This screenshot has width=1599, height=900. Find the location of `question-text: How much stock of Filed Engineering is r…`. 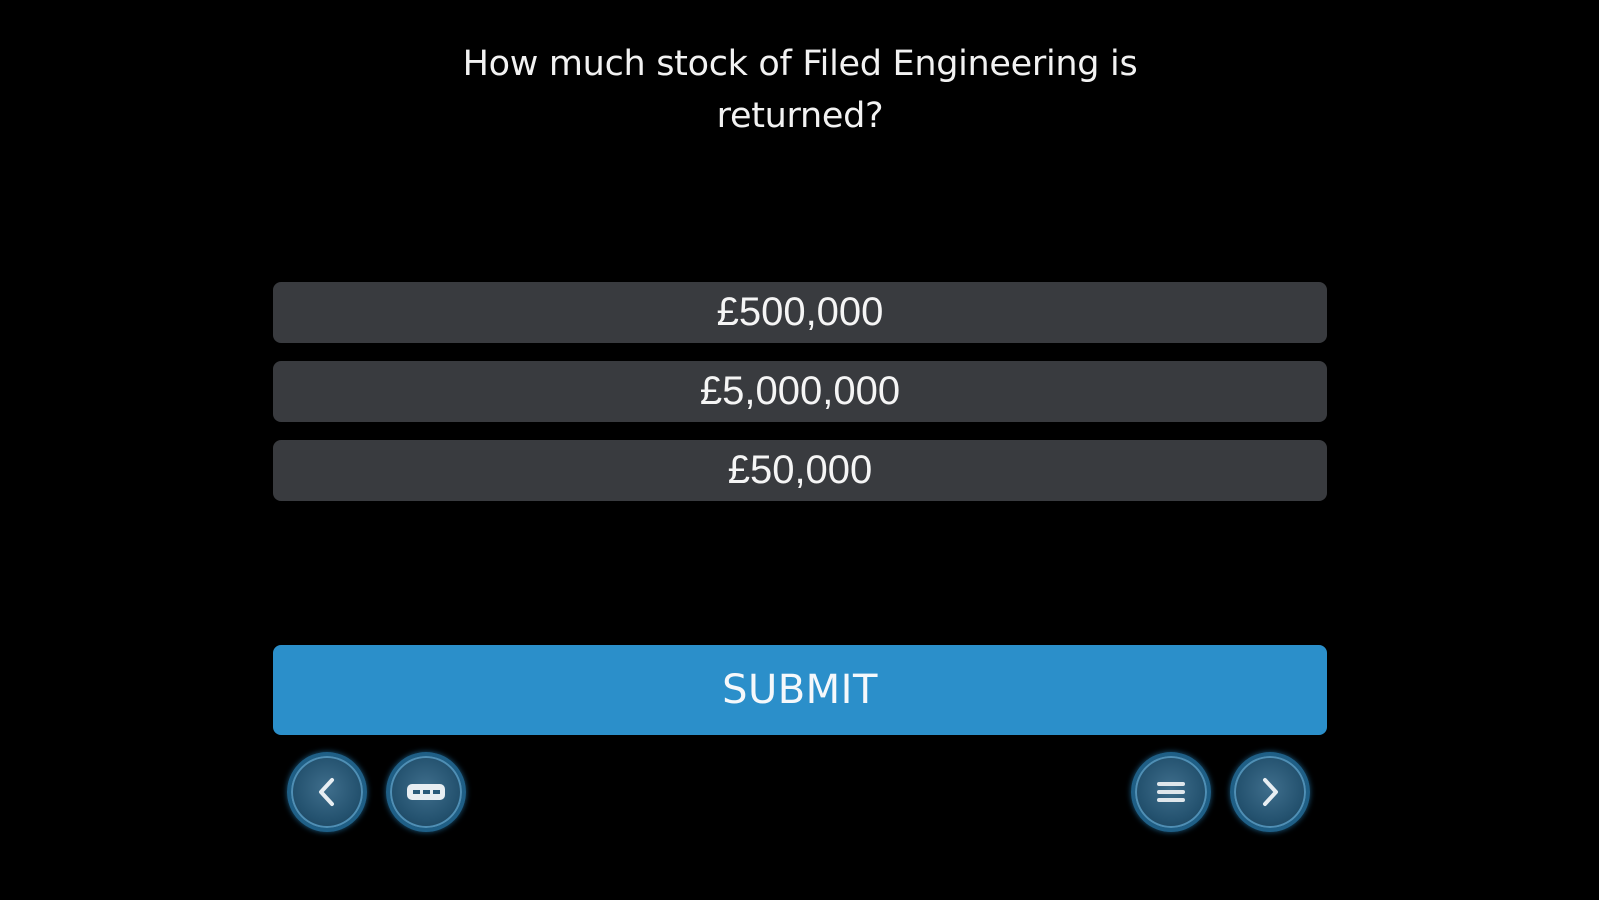

question-text: How much stock of Filed Engineering is r… is located at coordinates (800, 90).